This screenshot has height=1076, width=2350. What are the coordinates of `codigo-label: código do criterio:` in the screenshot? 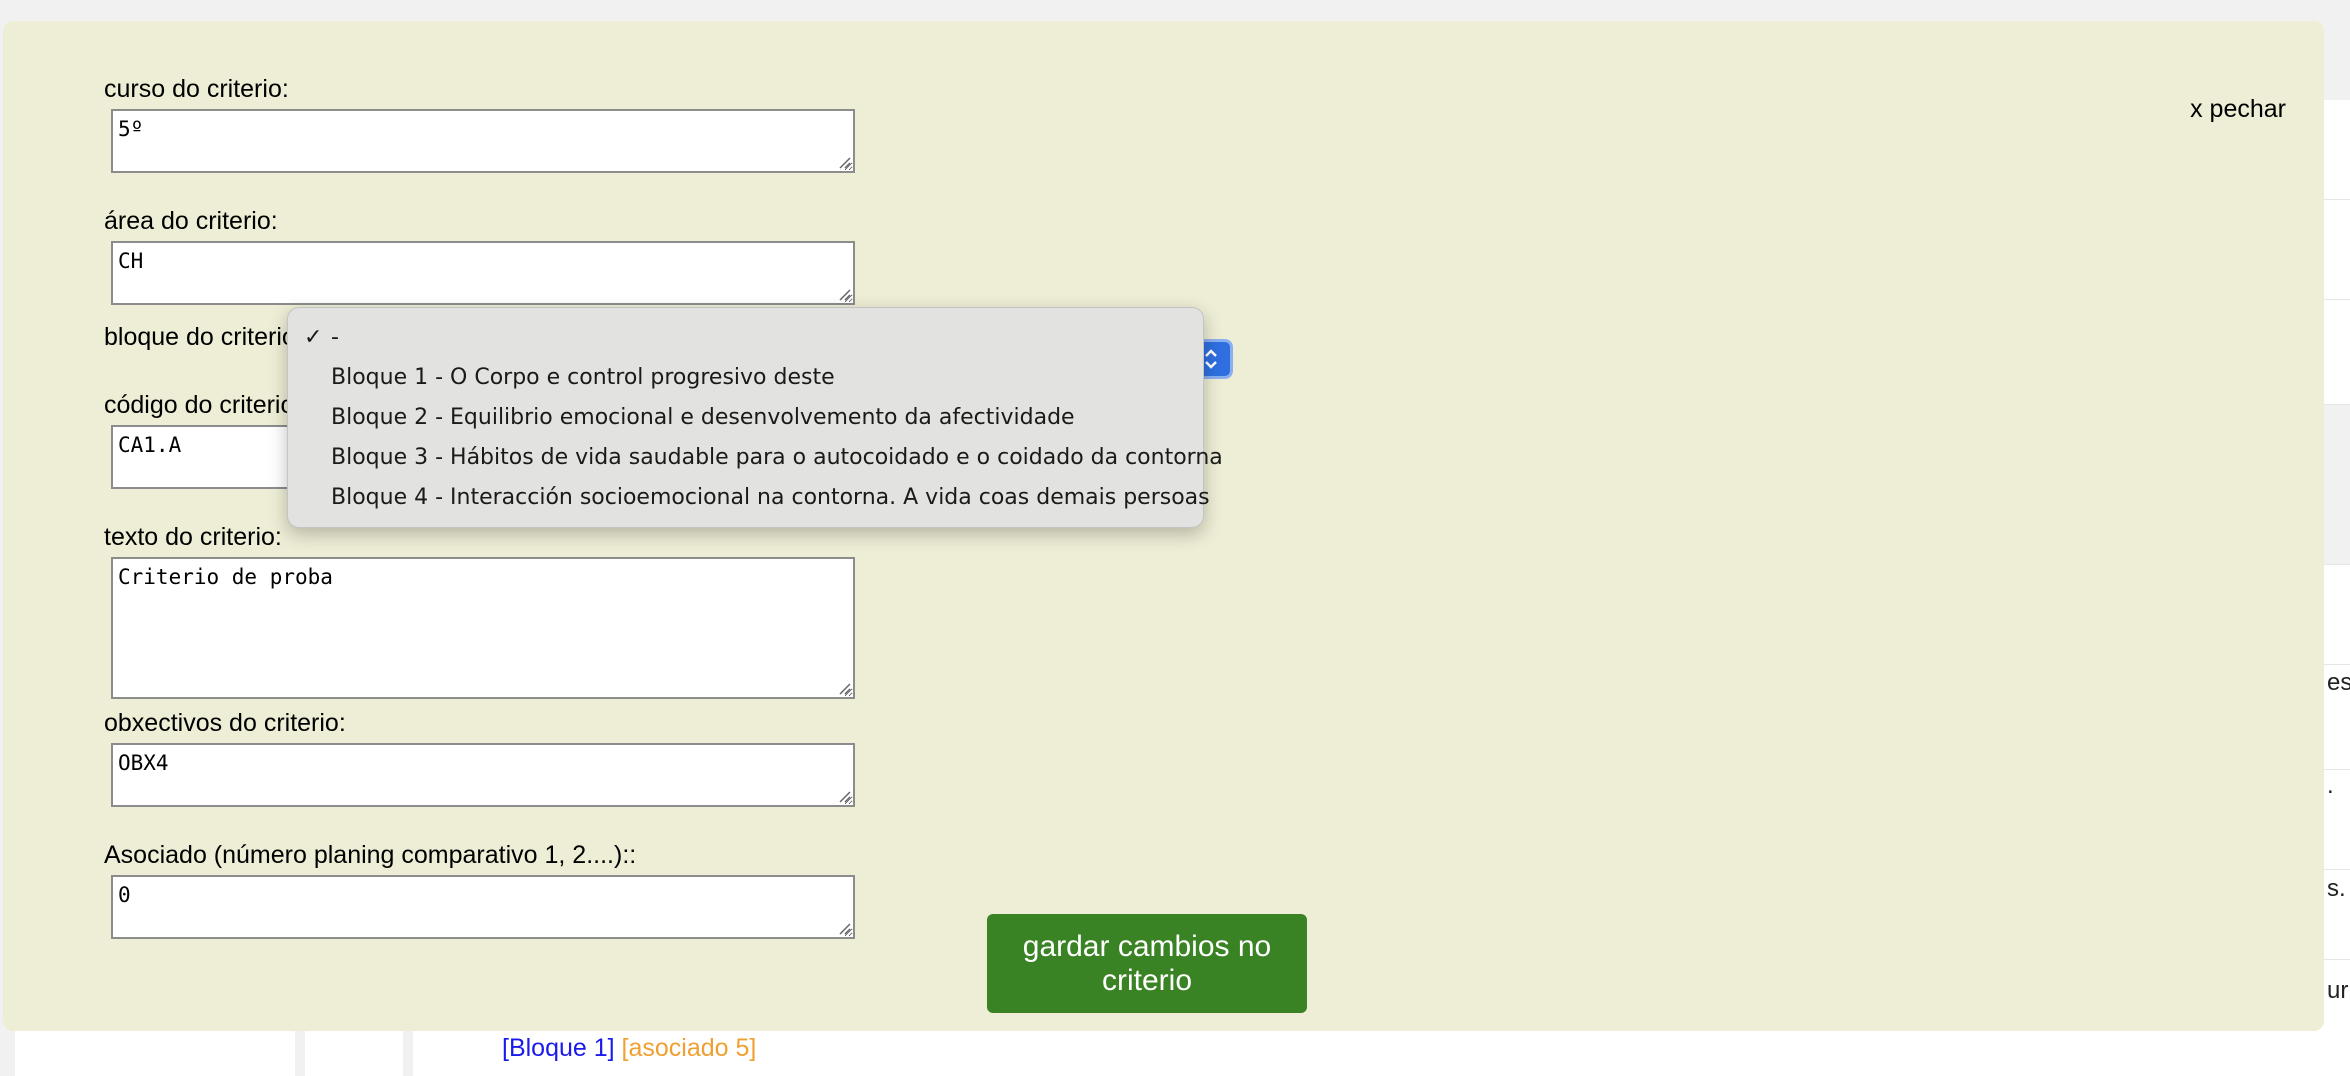 It's located at (203, 405).